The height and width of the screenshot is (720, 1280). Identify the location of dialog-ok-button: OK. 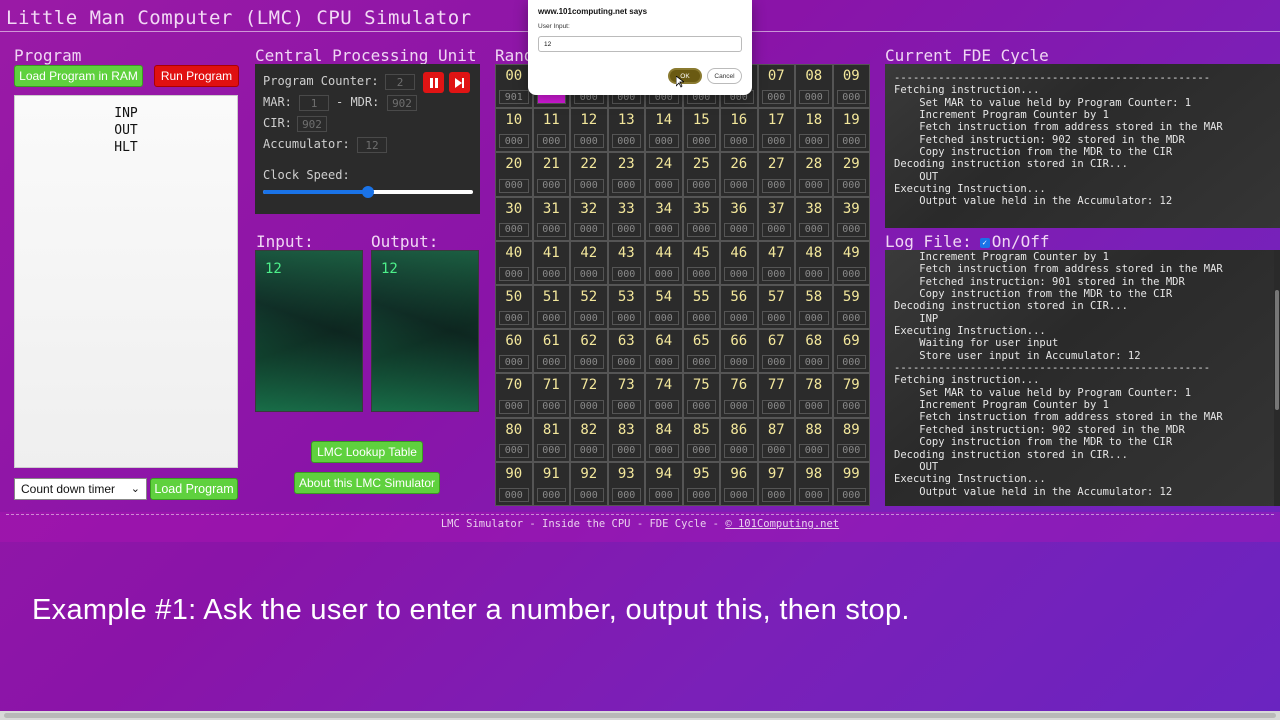
(685, 76).